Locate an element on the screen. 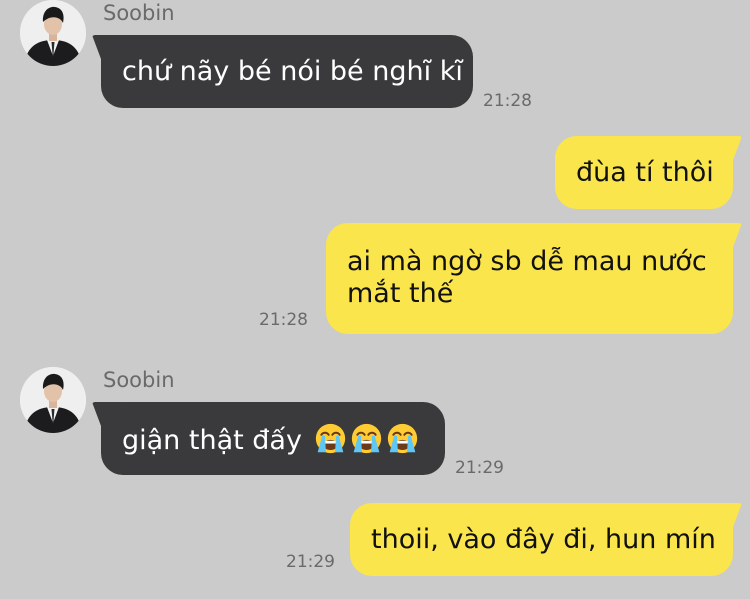  message-bubble-incoming: giận thật đấy is located at coordinates (273, 438).